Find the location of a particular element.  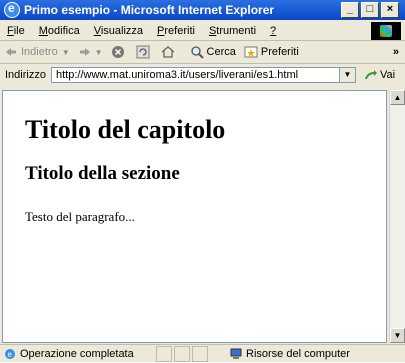

back-label: Indietro is located at coordinates (39, 52).